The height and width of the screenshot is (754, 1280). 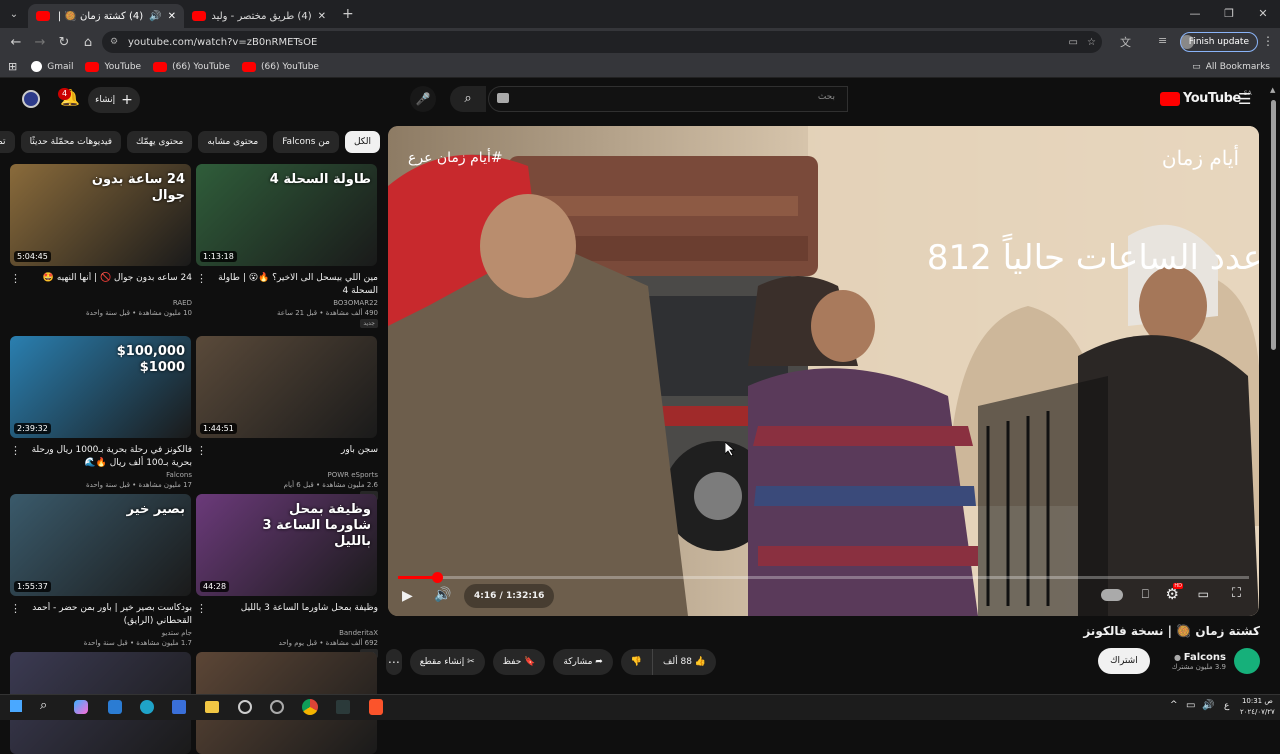 I want to click on recommendation-title: 24 ساعه بدون جوال 🚫 | أنها النهيه 🤩, so click(x=101, y=285).